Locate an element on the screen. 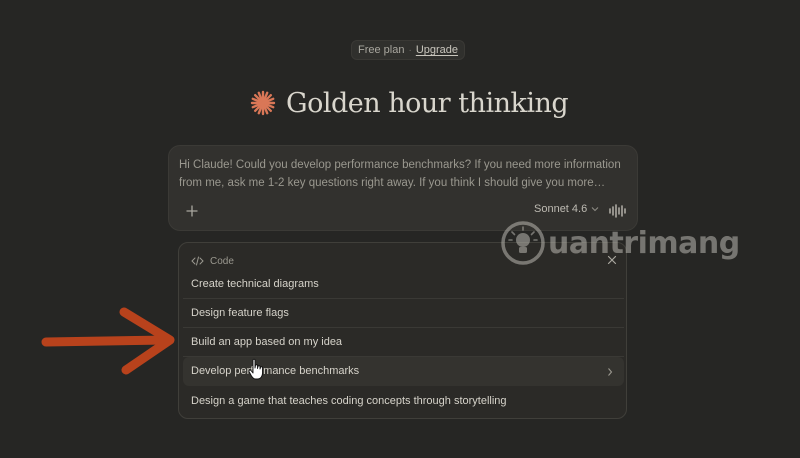  suggestion-label: Develop performance benchmarks is located at coordinates (275, 371).